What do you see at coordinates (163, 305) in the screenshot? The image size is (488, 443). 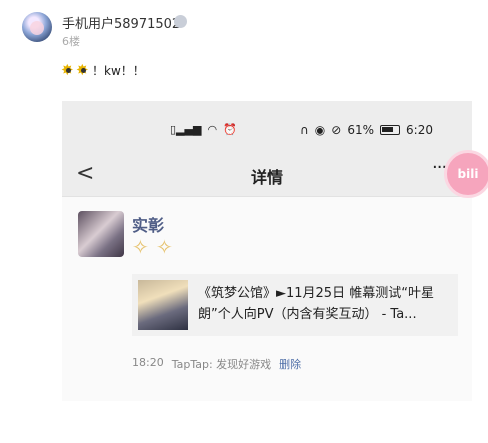 I see `link-thumbnail` at bounding box center [163, 305].